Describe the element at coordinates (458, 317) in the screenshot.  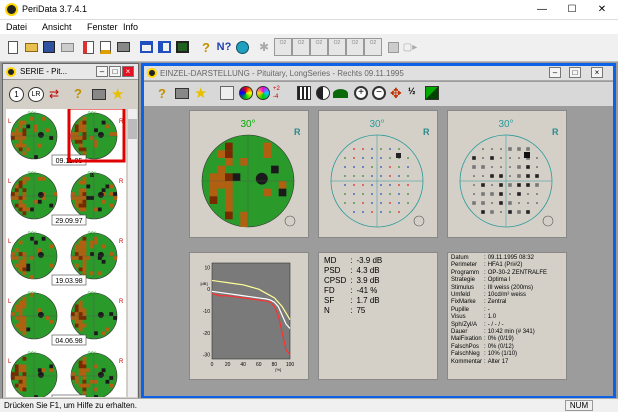
I see `info-cell: Visus` at that location.